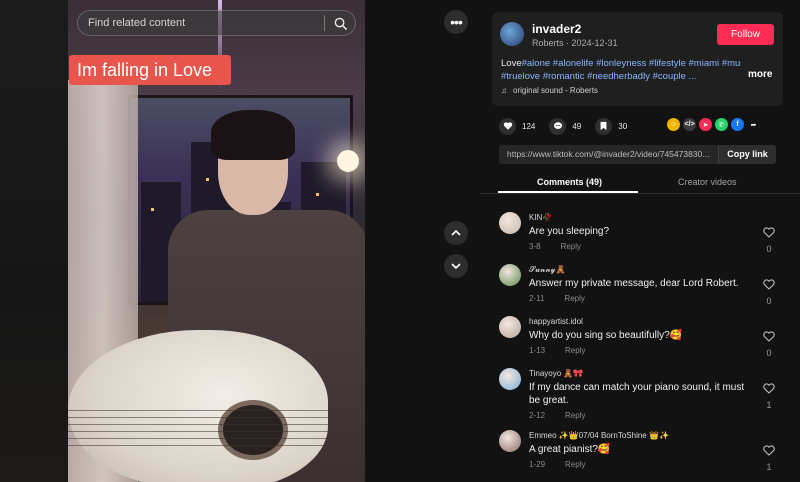  I want to click on comment-text-line: Why do you sing so beautifully?🥰, so click(606, 335).